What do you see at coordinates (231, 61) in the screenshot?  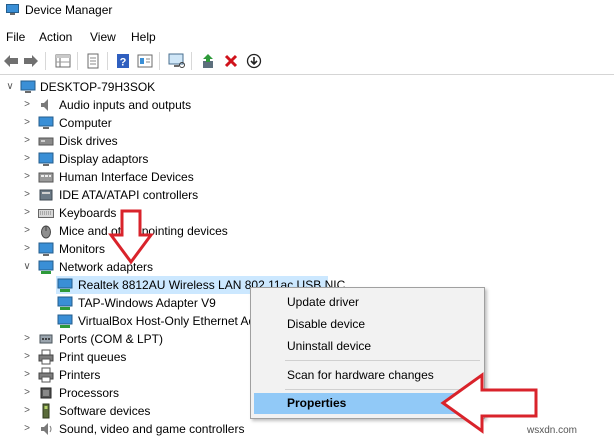 I see `uninstall-x-icon` at bounding box center [231, 61].